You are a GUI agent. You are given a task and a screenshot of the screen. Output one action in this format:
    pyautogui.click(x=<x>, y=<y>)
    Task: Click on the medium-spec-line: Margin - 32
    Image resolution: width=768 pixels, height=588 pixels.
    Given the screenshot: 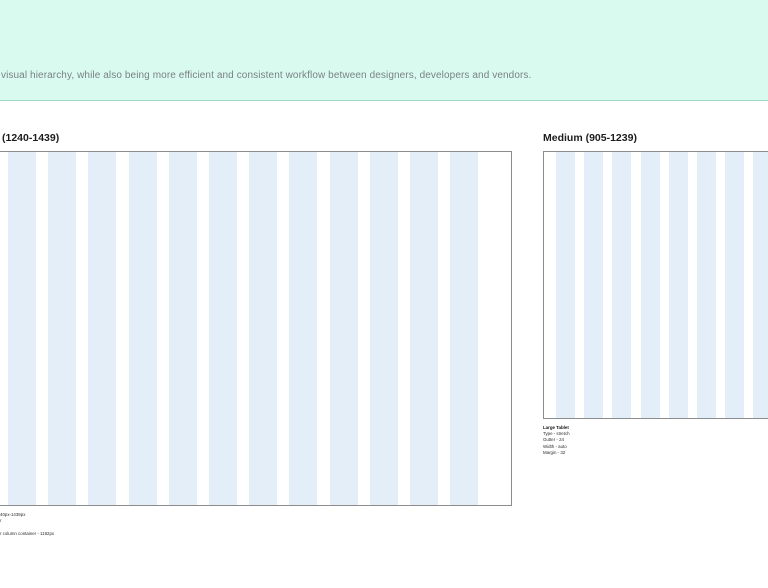 What is the action you would take?
    pyautogui.click(x=554, y=452)
    